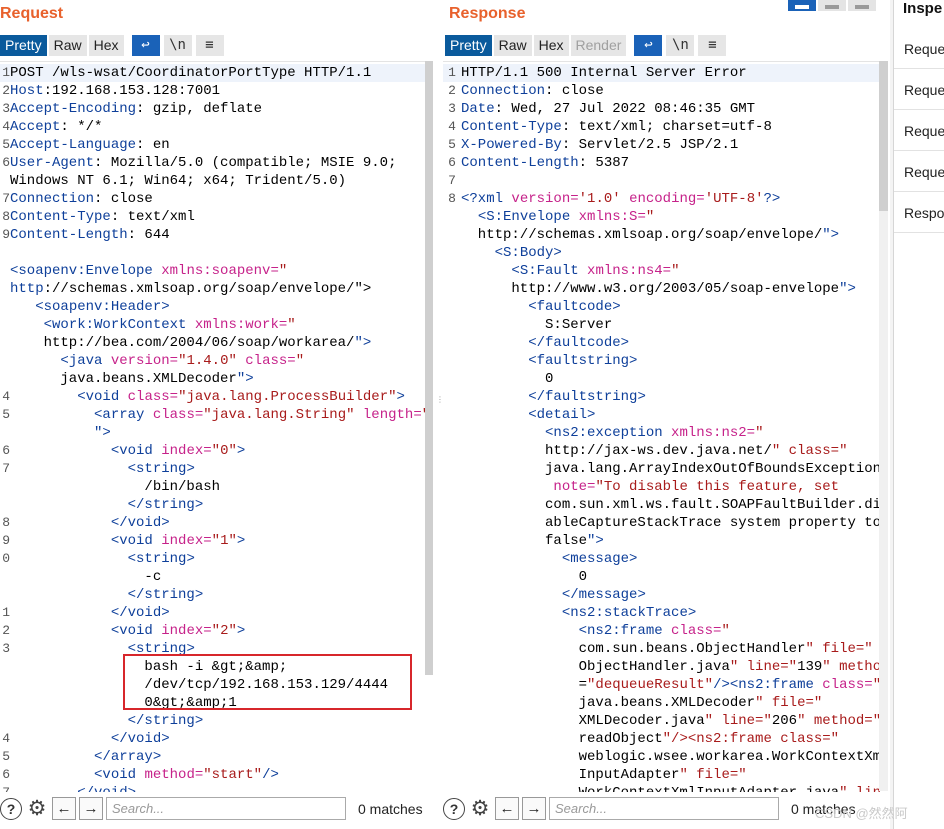 This screenshot has height=829, width=944. Describe the element at coordinates (574, 307) in the screenshot. I see `response-code-text: <faultcode>` at that location.